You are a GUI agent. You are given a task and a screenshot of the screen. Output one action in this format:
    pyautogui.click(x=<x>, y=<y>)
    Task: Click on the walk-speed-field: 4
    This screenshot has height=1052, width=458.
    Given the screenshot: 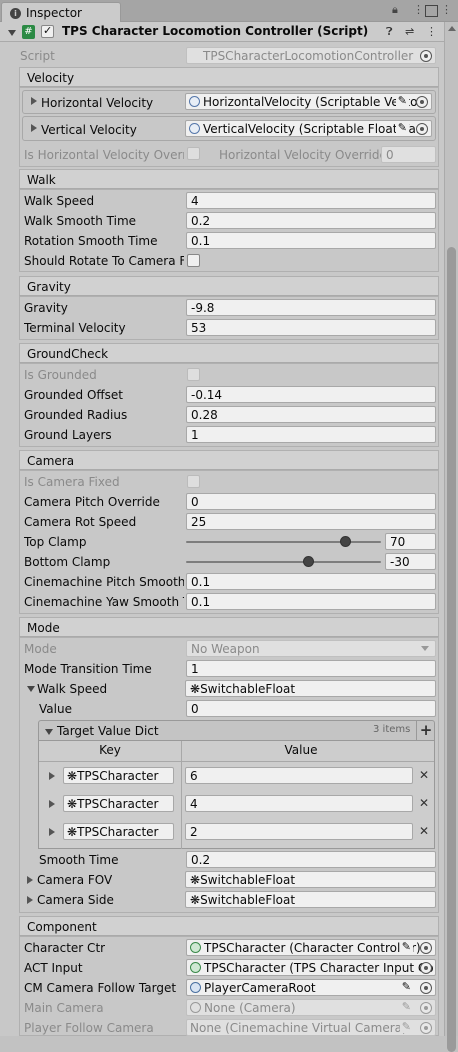 What is the action you would take?
    pyautogui.click(x=311, y=200)
    